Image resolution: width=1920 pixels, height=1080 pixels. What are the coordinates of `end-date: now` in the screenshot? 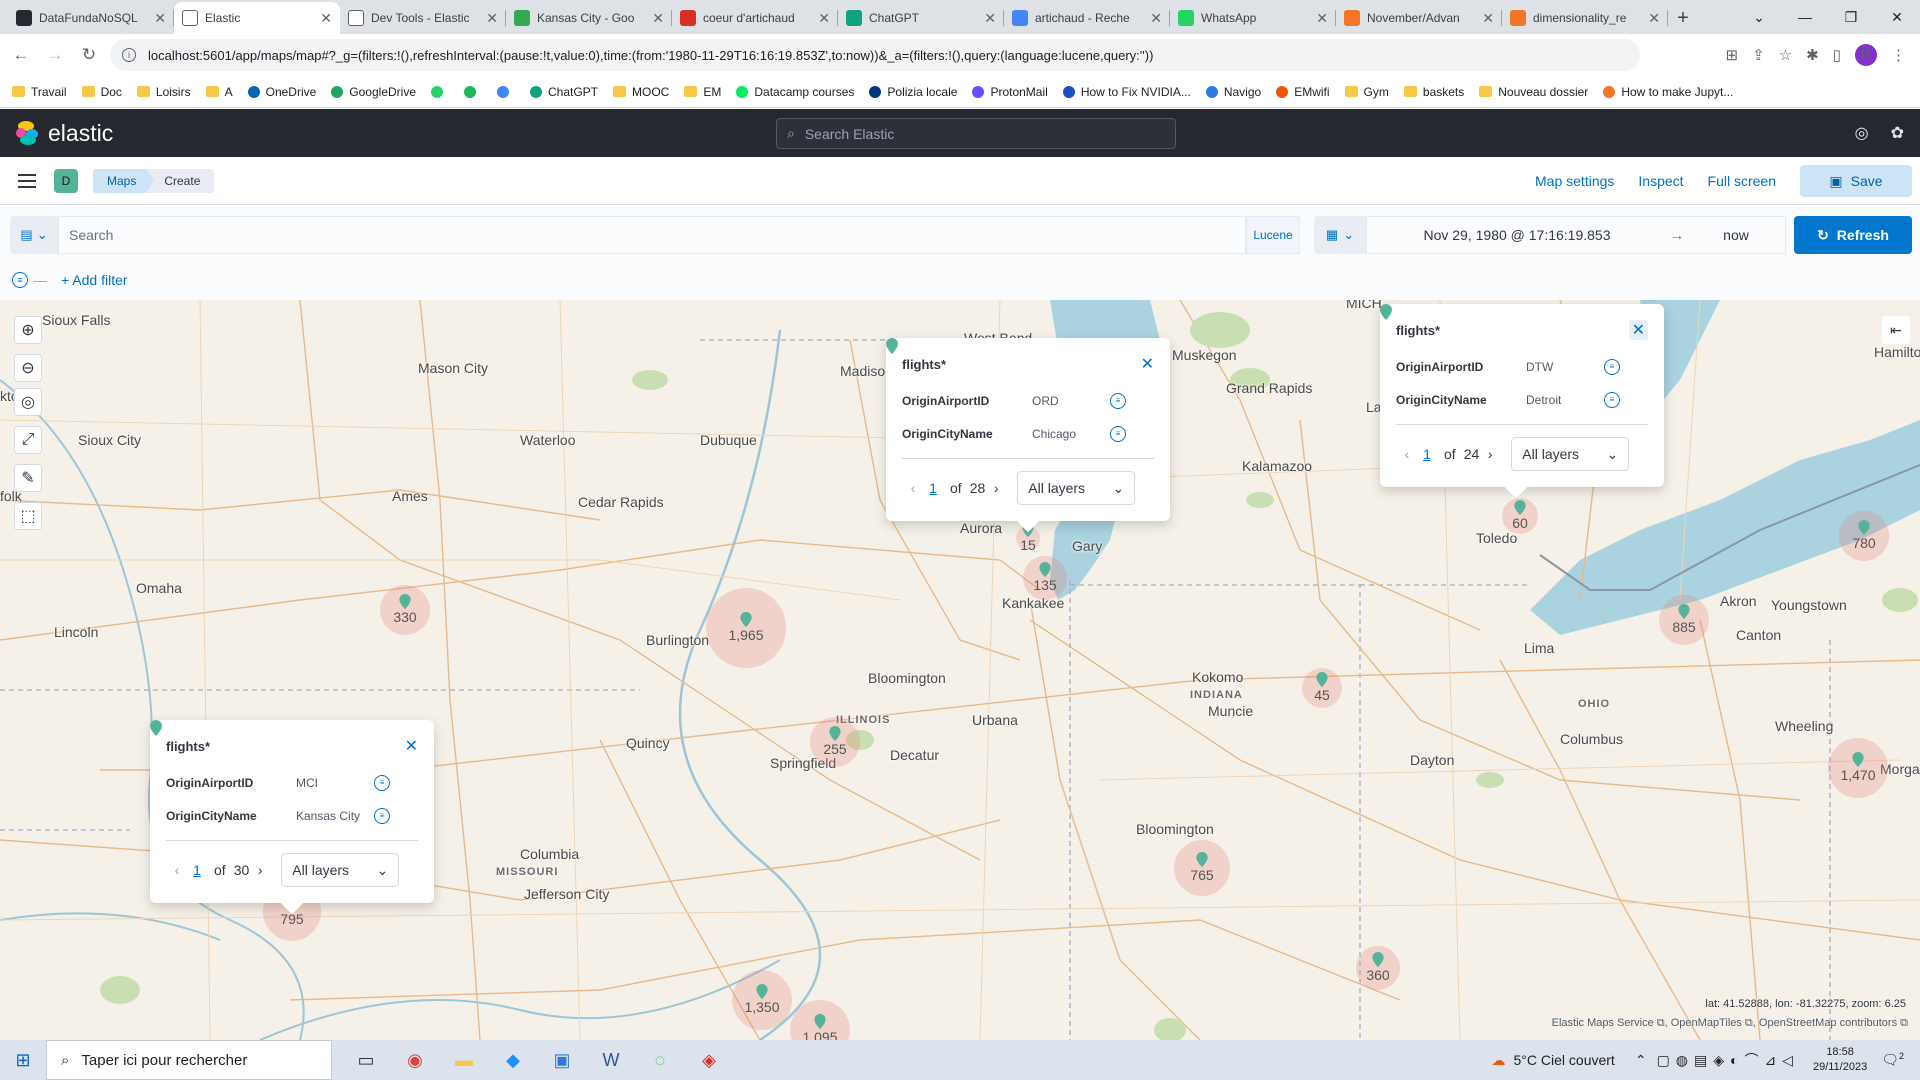 It's located at (1736, 235).